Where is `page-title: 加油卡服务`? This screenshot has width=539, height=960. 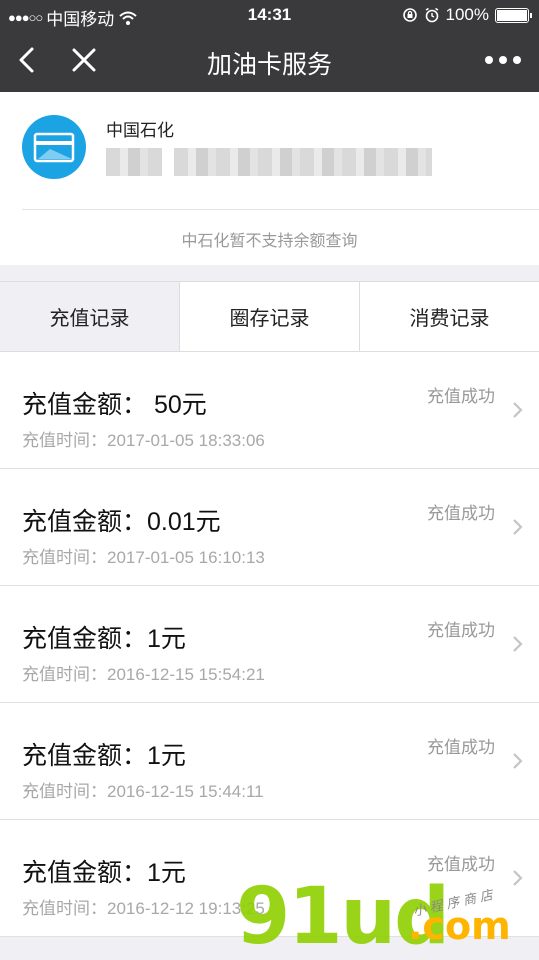
page-title: 加油卡服务 is located at coordinates (269, 65).